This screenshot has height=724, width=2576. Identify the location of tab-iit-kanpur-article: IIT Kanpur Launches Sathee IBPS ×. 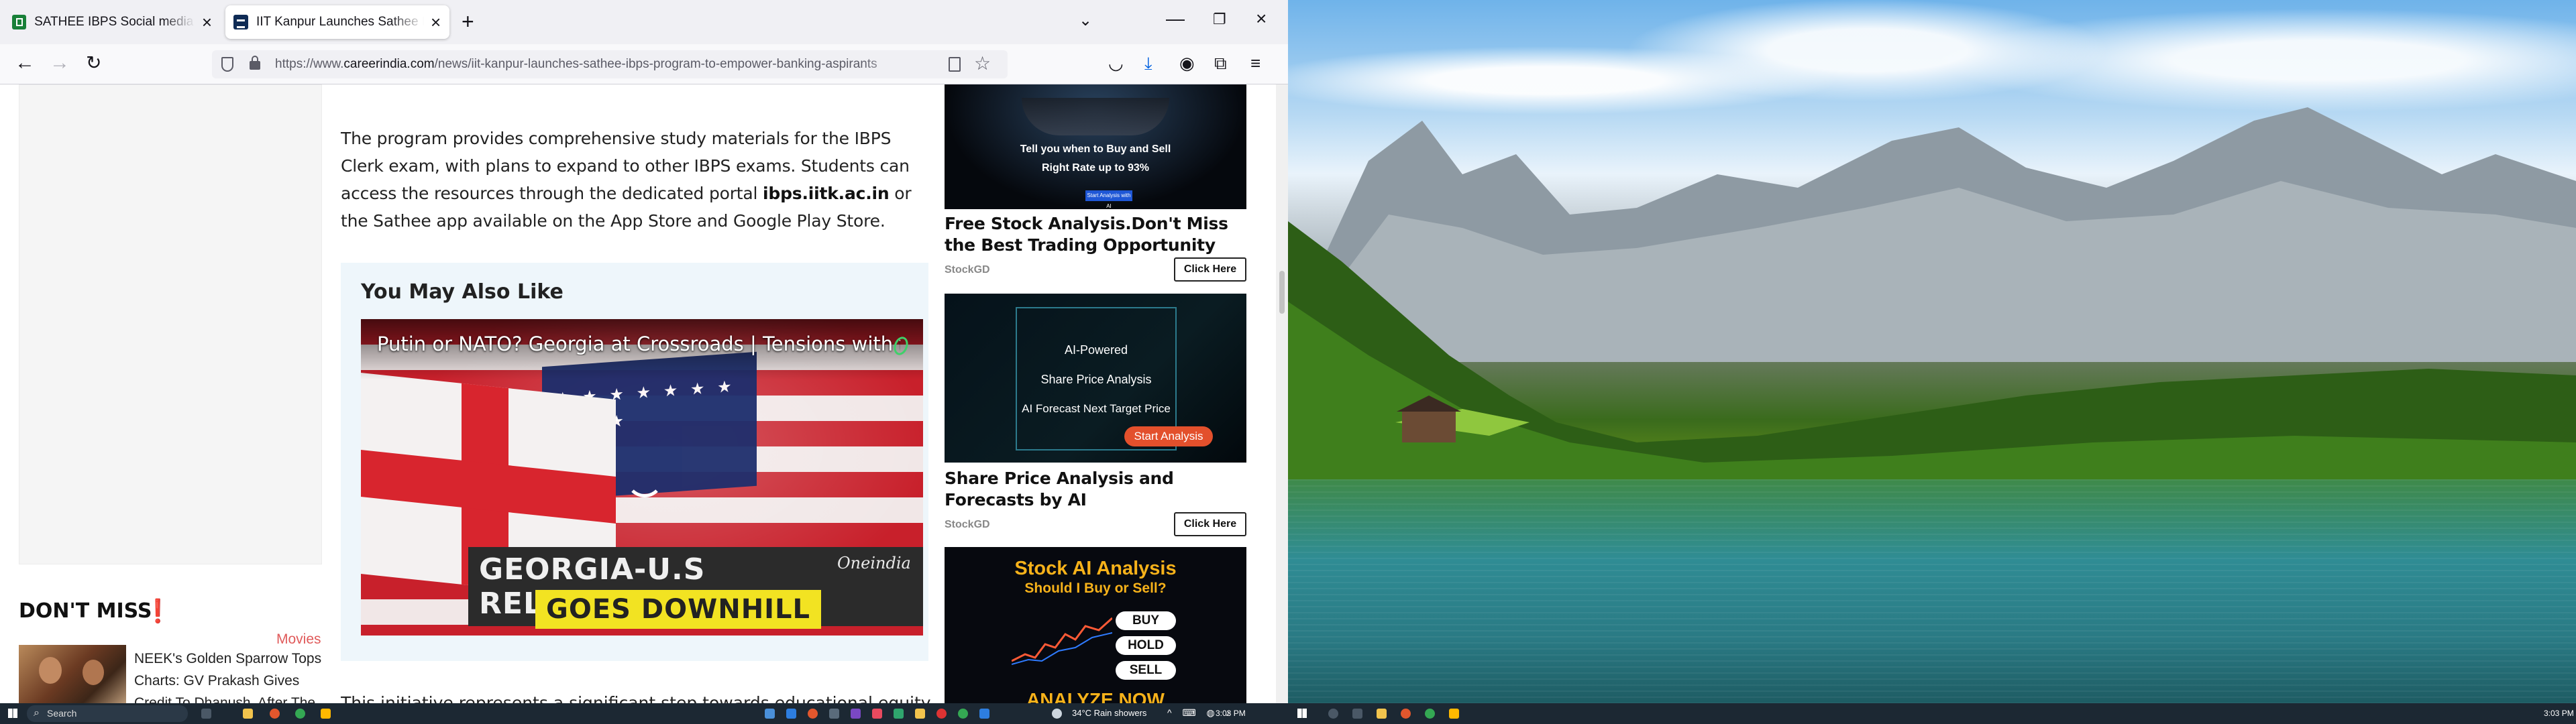
(337, 22).